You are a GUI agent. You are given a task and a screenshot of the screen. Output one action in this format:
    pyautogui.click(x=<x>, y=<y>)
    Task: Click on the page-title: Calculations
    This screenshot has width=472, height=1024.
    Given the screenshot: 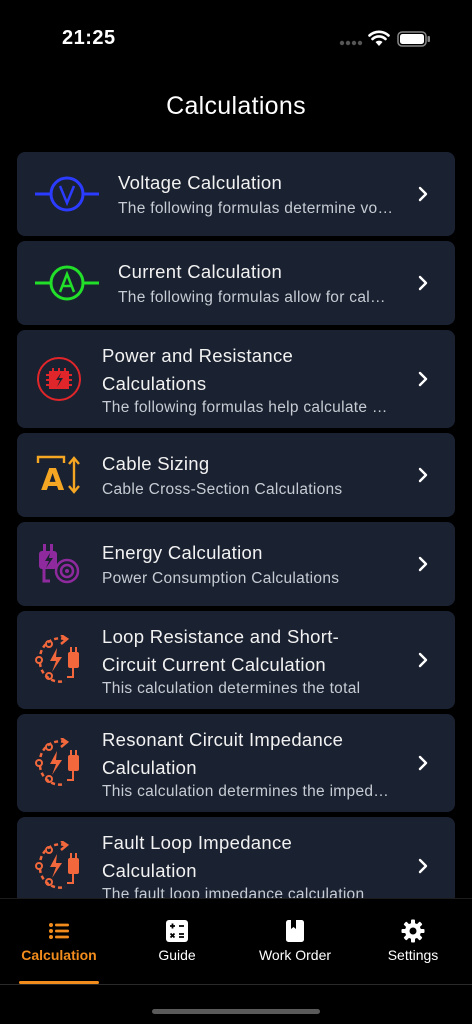 What is the action you would take?
    pyautogui.click(x=236, y=106)
    